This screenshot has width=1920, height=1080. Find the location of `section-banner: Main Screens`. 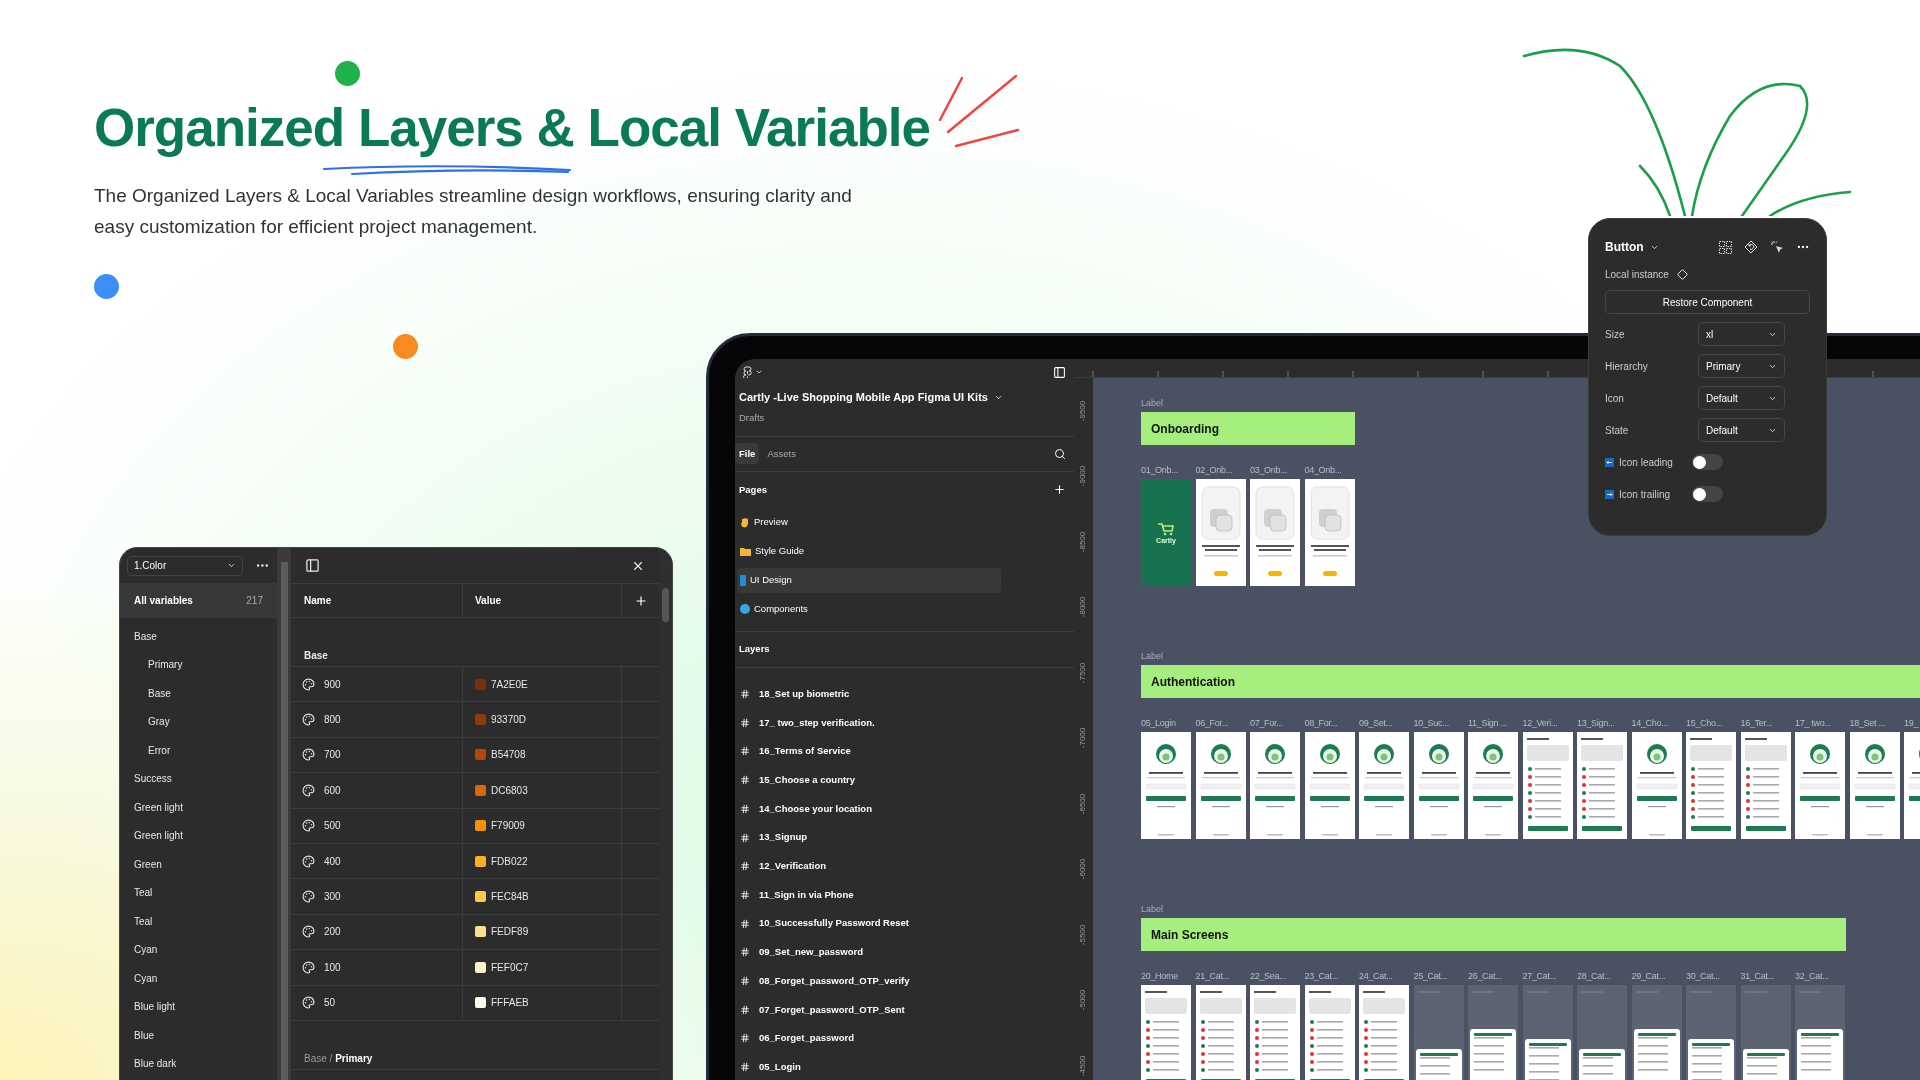

section-banner: Main Screens is located at coordinates (1493, 934).